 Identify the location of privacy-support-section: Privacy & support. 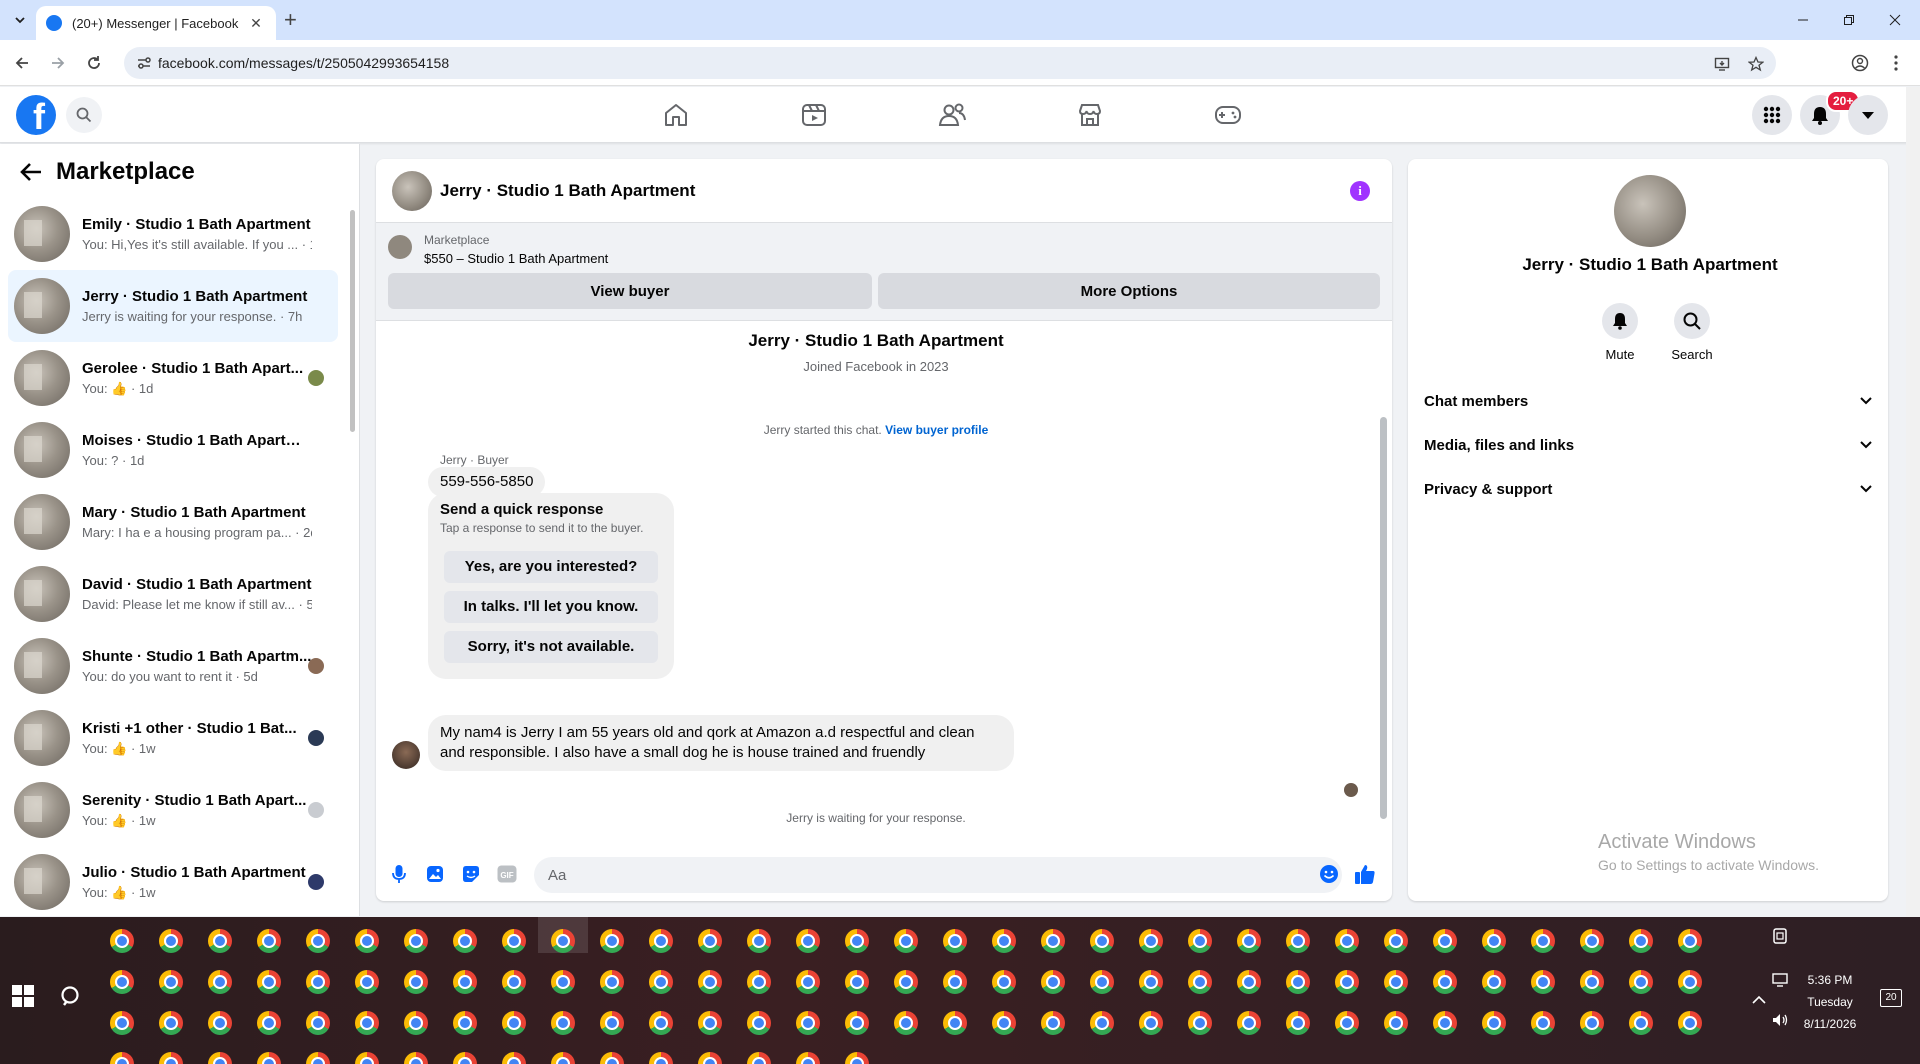
(1648, 489).